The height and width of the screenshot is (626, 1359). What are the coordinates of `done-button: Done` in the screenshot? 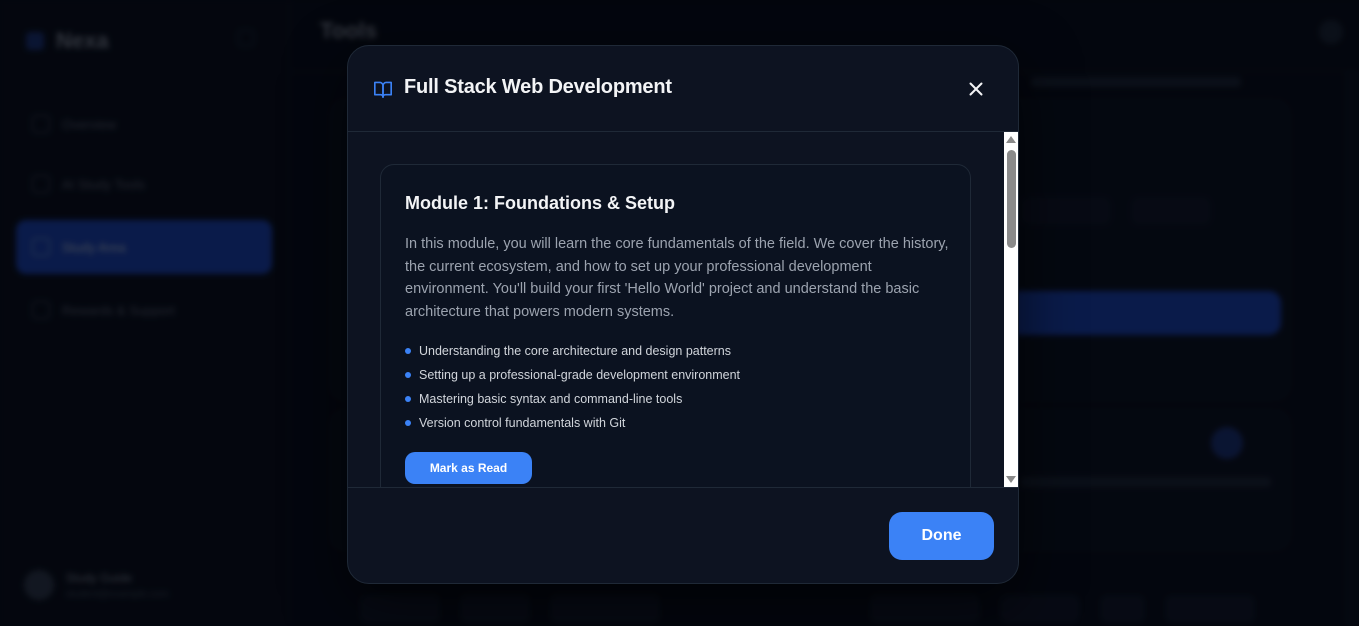 It's located at (941, 536).